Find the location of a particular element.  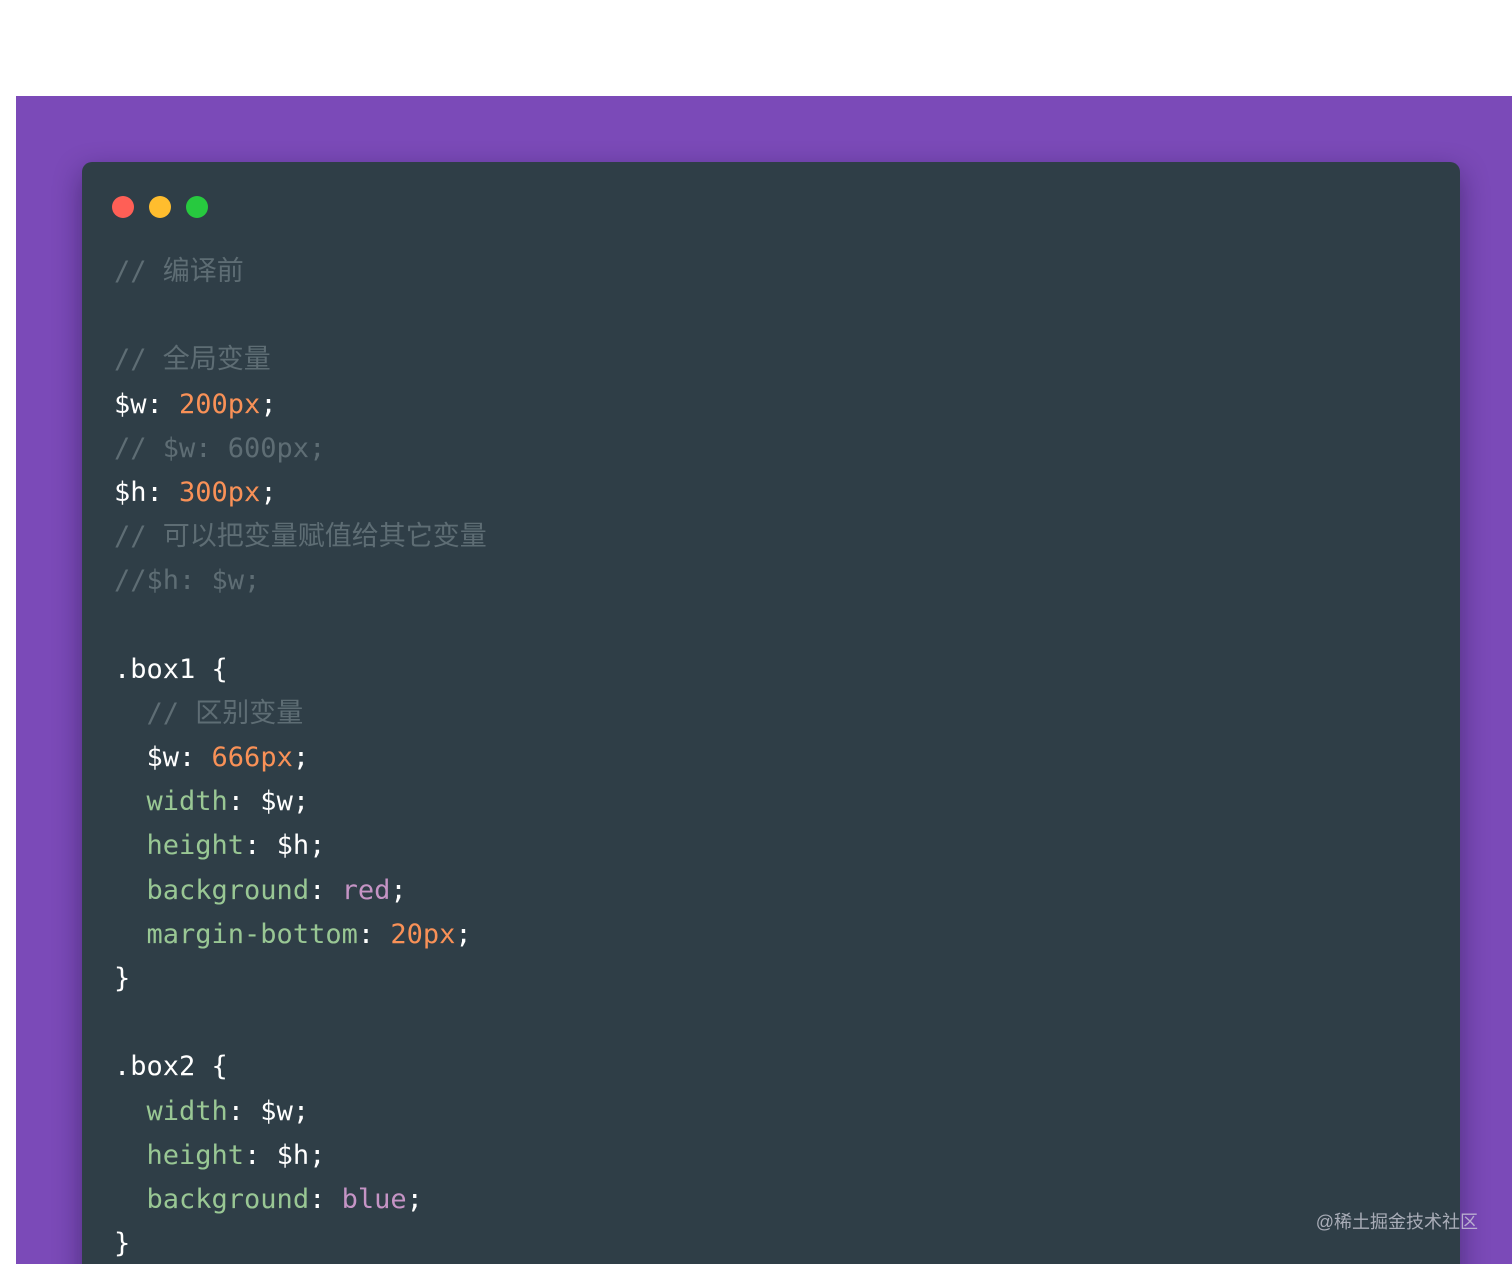

code-token: // 全局变量 is located at coordinates (192, 360).